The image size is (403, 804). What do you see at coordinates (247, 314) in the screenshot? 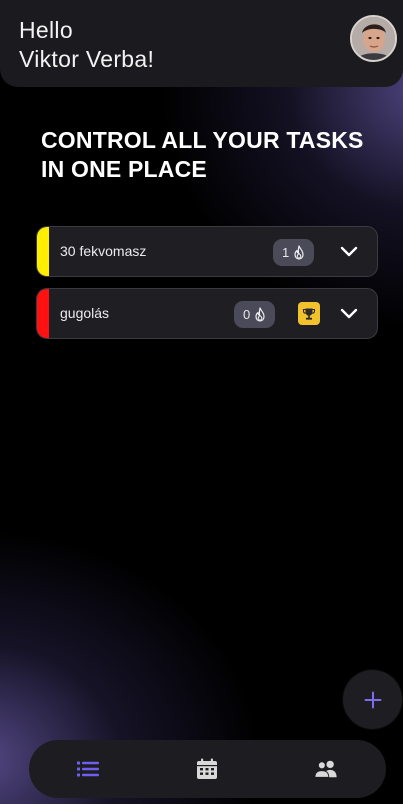
I see `streak-count: 0` at bounding box center [247, 314].